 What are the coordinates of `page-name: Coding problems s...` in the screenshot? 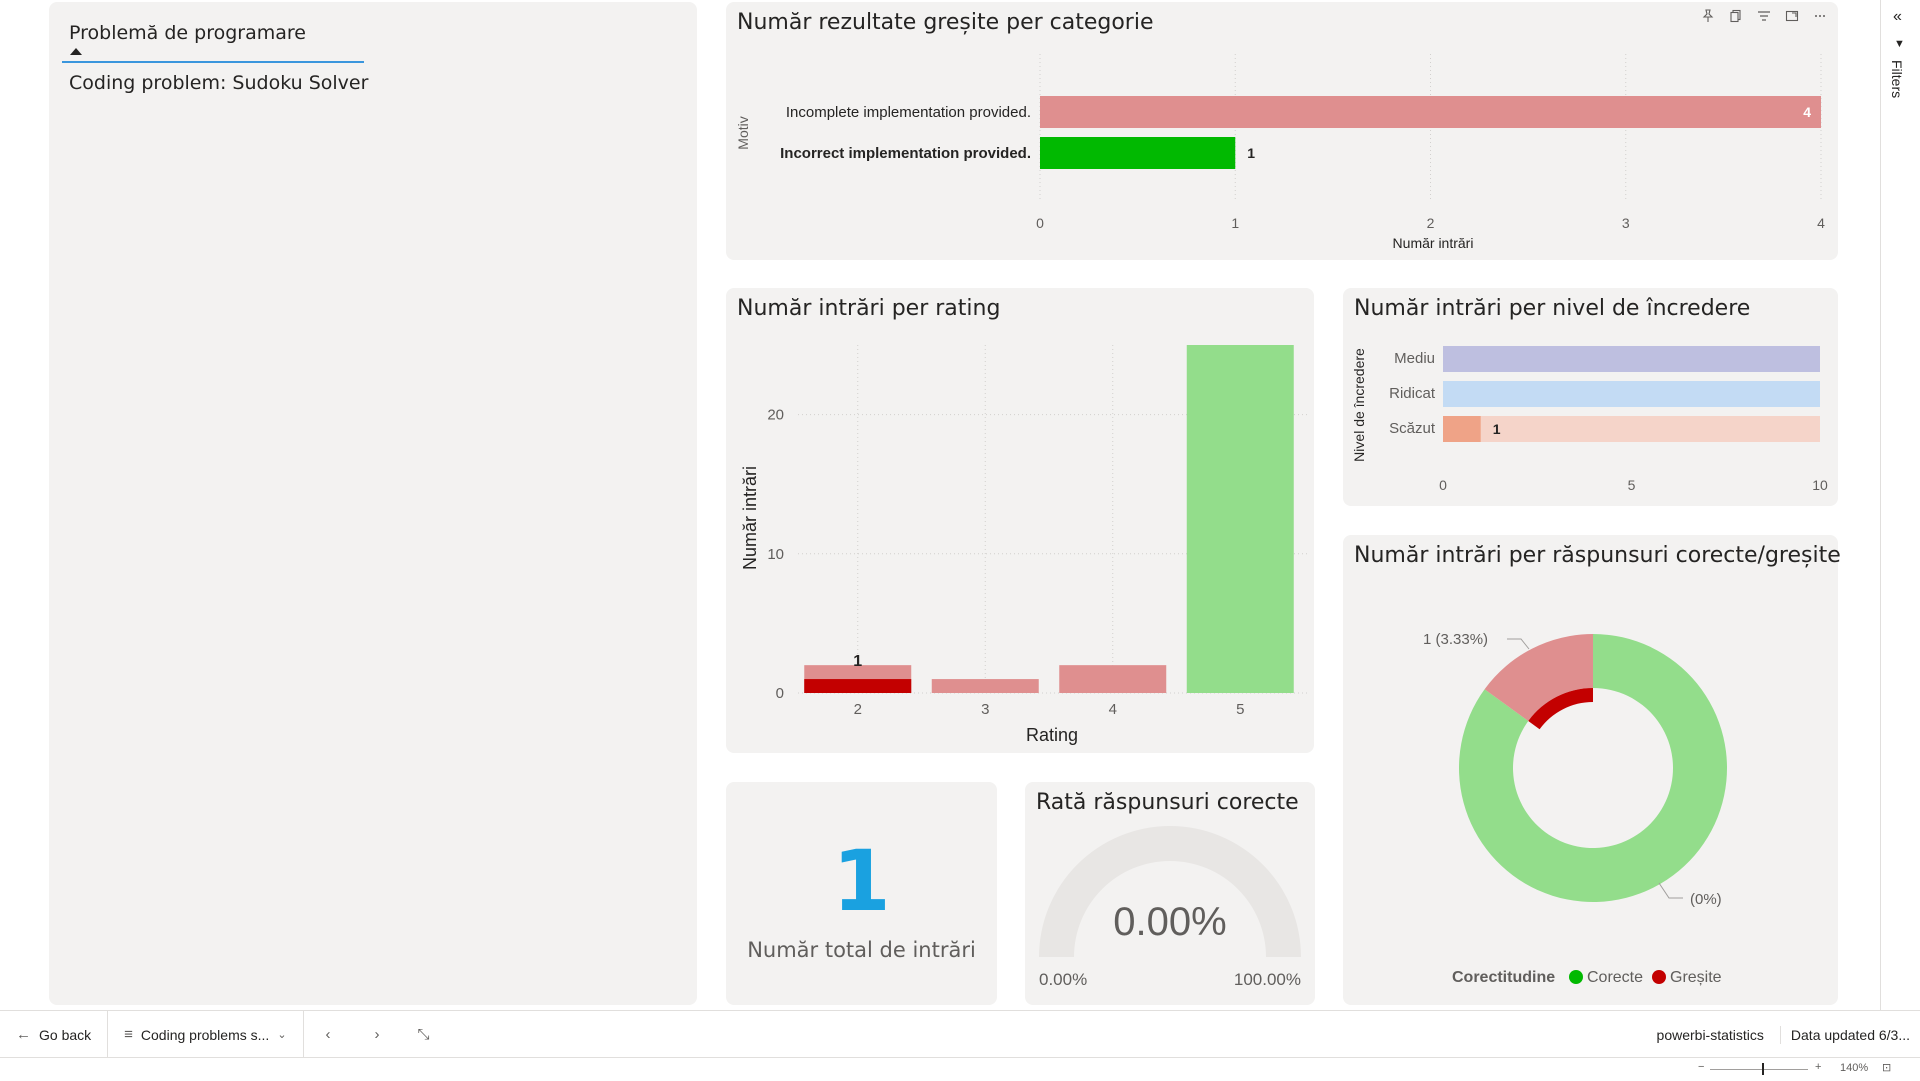 It's located at (205, 1034).